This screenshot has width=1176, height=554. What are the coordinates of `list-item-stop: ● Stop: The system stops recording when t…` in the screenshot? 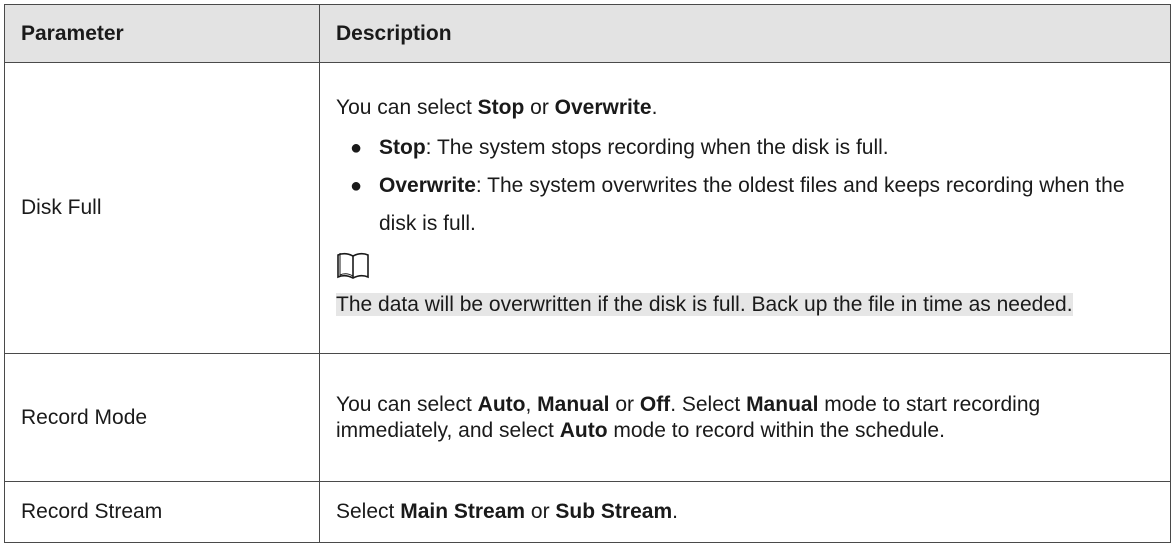 It's located at (745, 148).